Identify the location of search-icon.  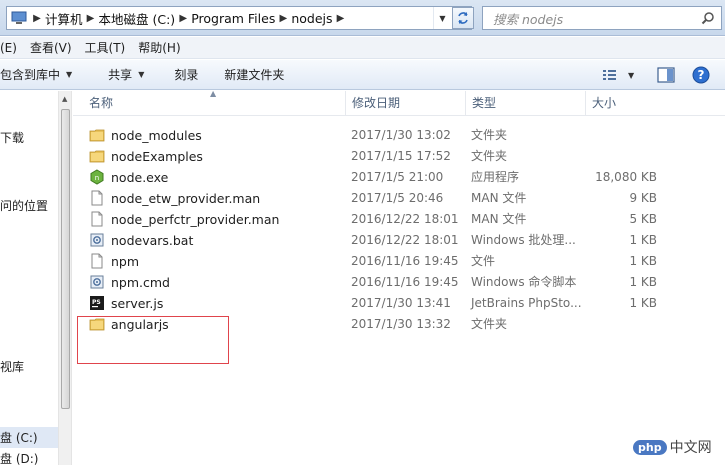
(708, 18).